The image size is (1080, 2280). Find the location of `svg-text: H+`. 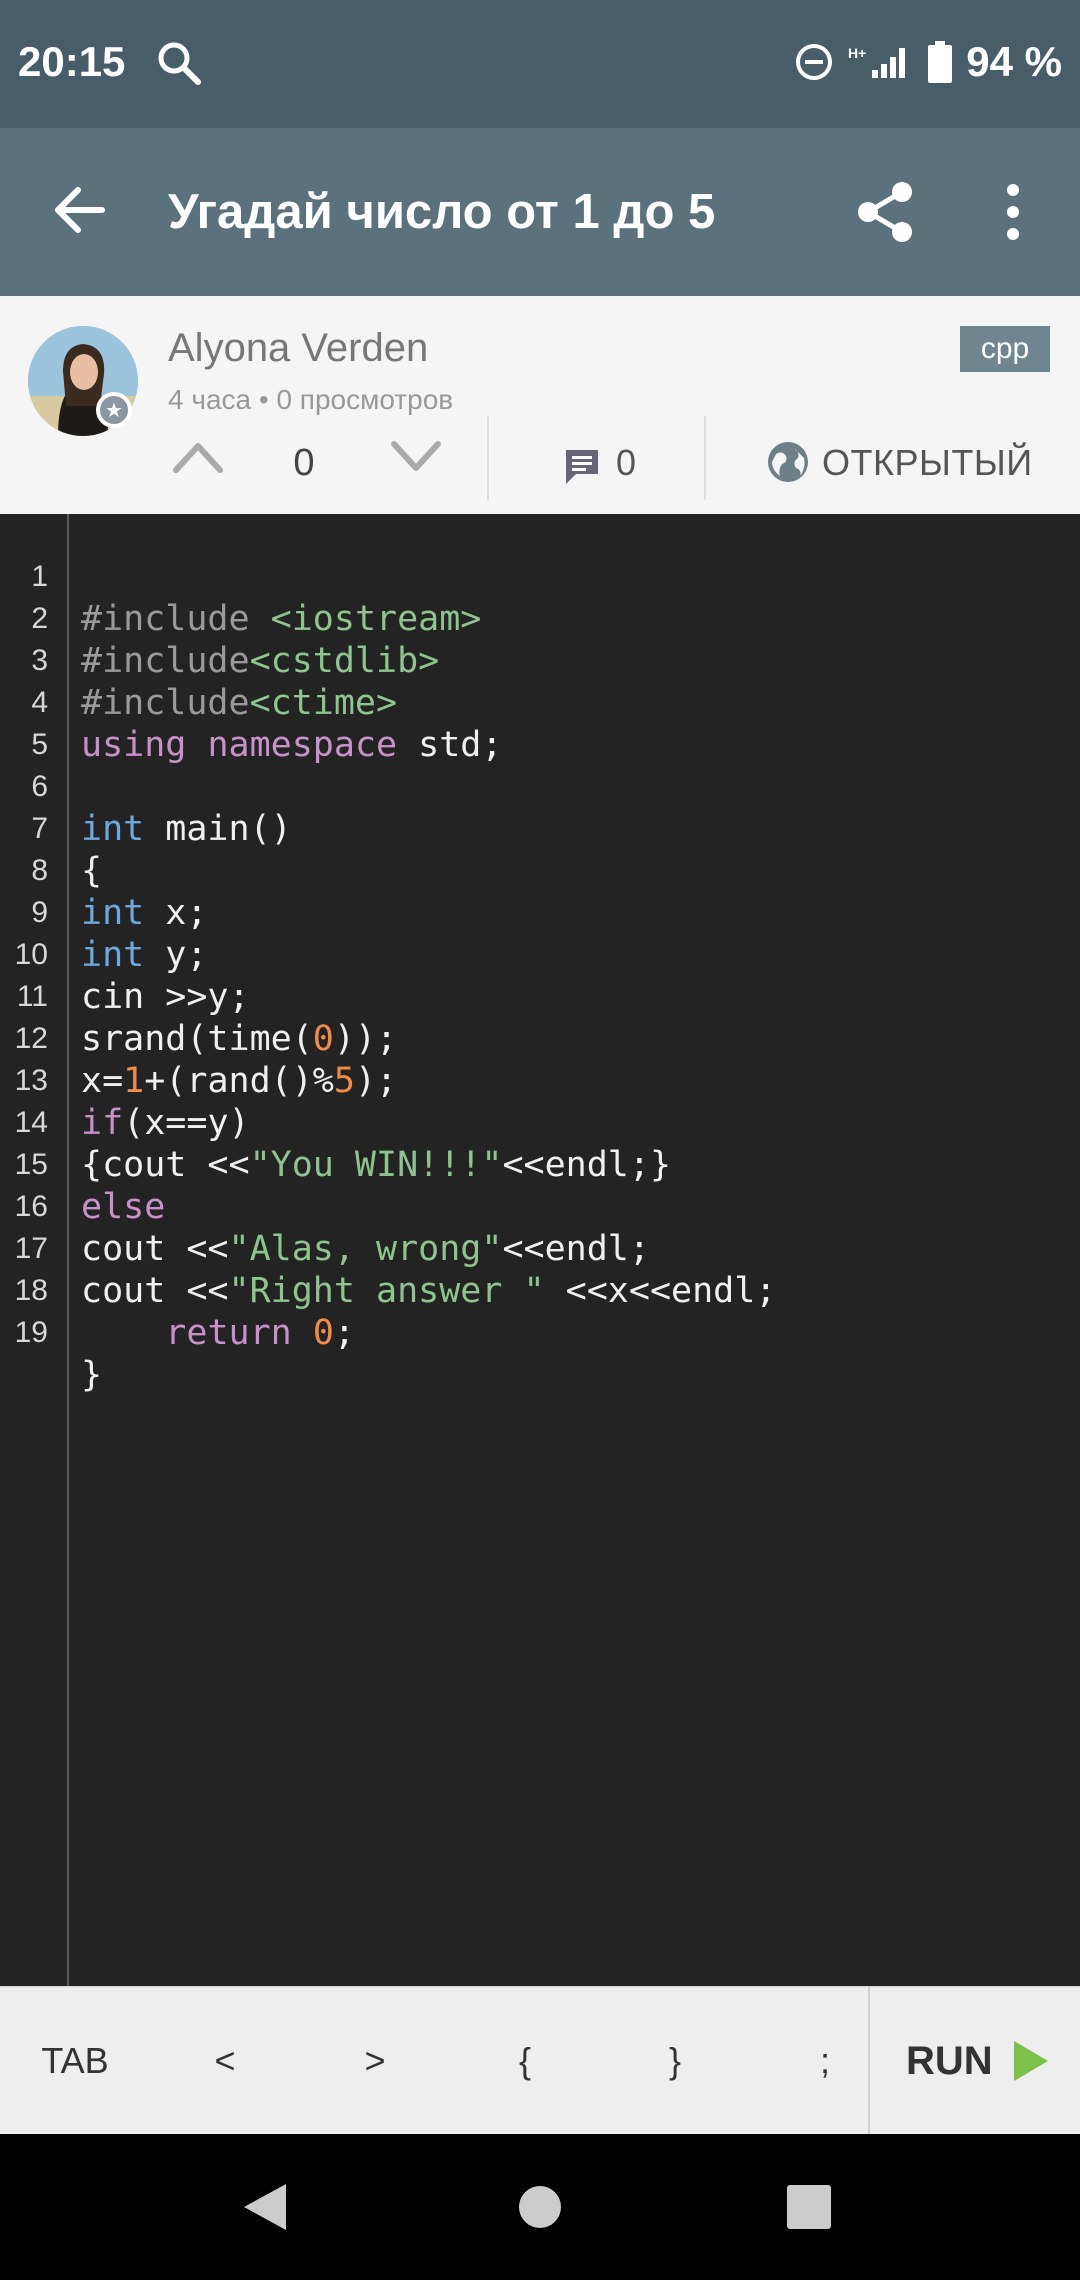

svg-text: H+ is located at coordinates (857, 53).